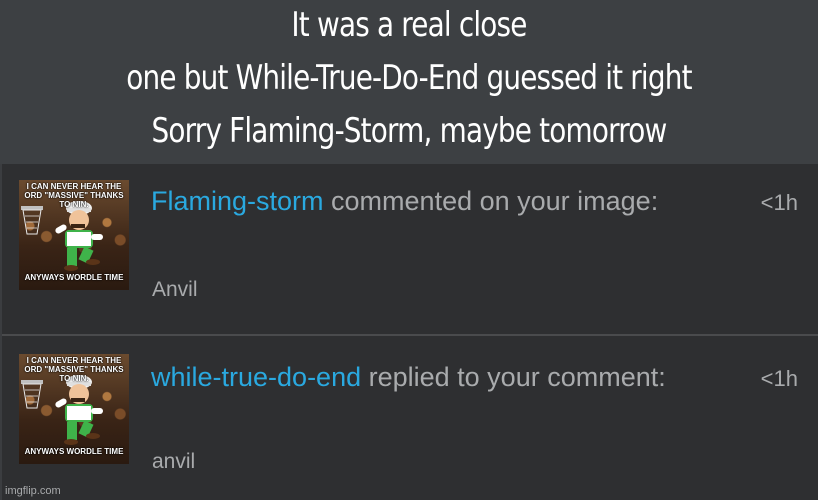 The width and height of the screenshot is (818, 500). Describe the element at coordinates (513, 377) in the screenshot. I see `notification-action: replied to your comment:` at that location.